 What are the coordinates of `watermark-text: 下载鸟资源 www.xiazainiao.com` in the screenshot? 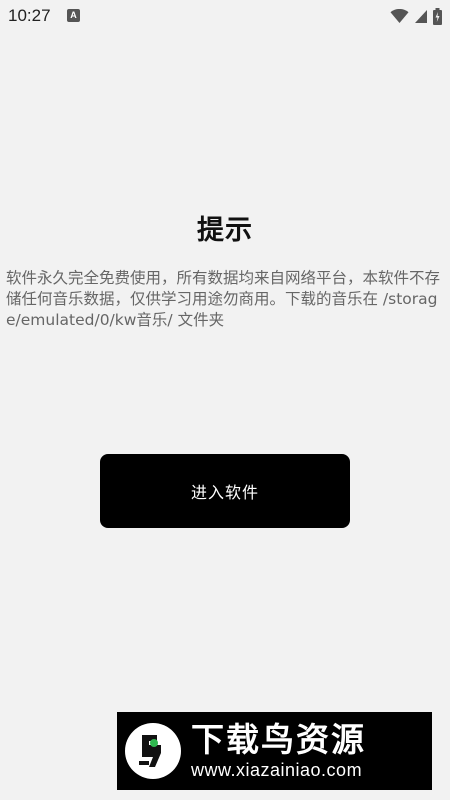 It's located at (278, 751).